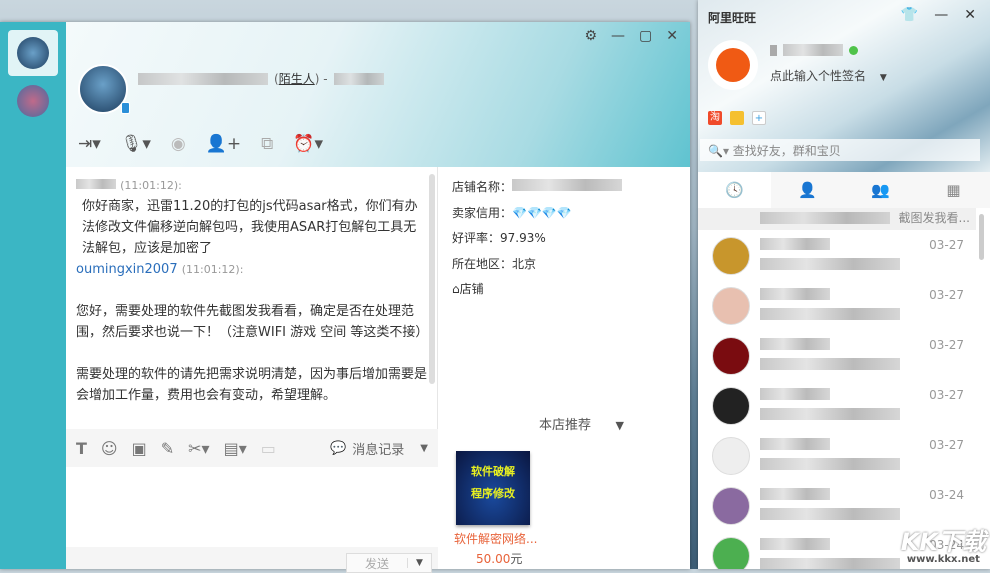  Describe the element at coordinates (499, 238) in the screenshot. I see `rating: 好评率：97.93%` at that location.